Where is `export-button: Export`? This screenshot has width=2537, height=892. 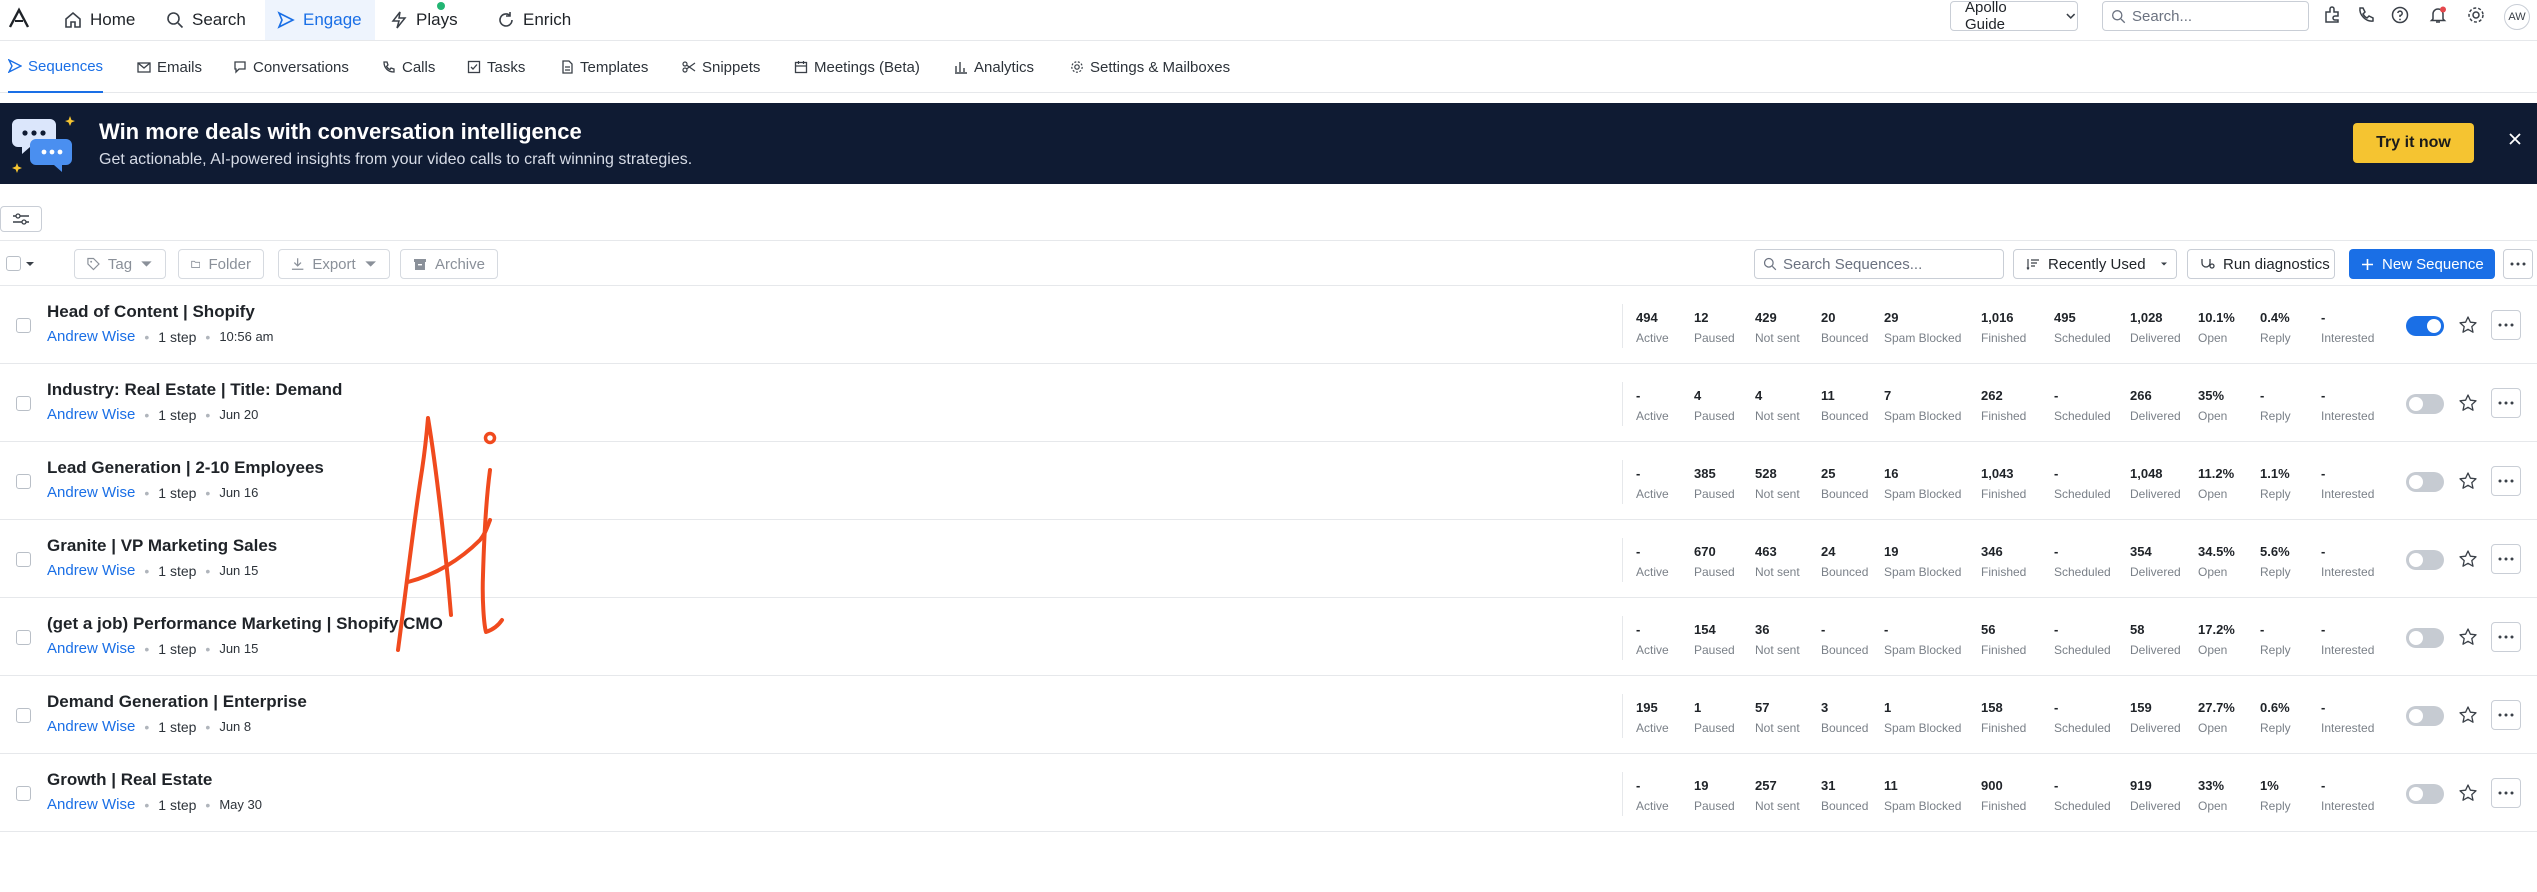 export-button: Export is located at coordinates (334, 264).